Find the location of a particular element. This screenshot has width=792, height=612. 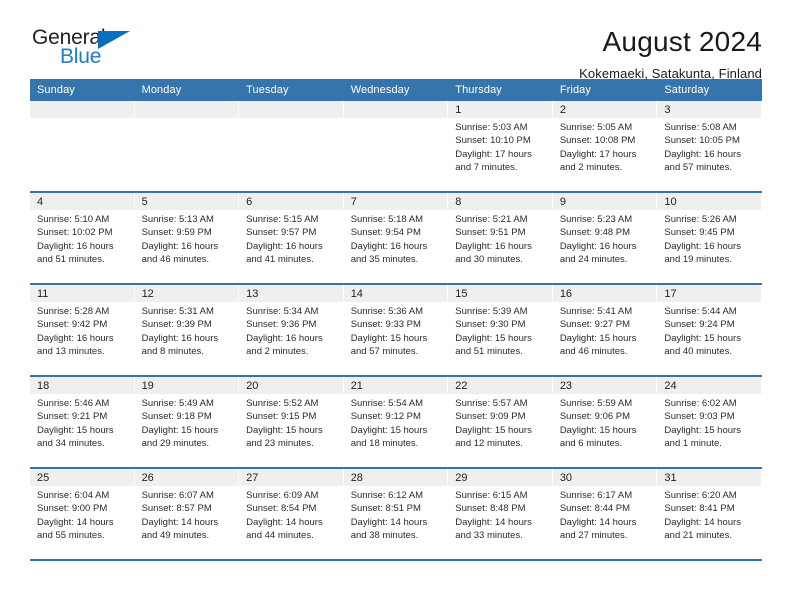

day-detail-daylight2: and 27 minutes. is located at coordinates (593, 535).